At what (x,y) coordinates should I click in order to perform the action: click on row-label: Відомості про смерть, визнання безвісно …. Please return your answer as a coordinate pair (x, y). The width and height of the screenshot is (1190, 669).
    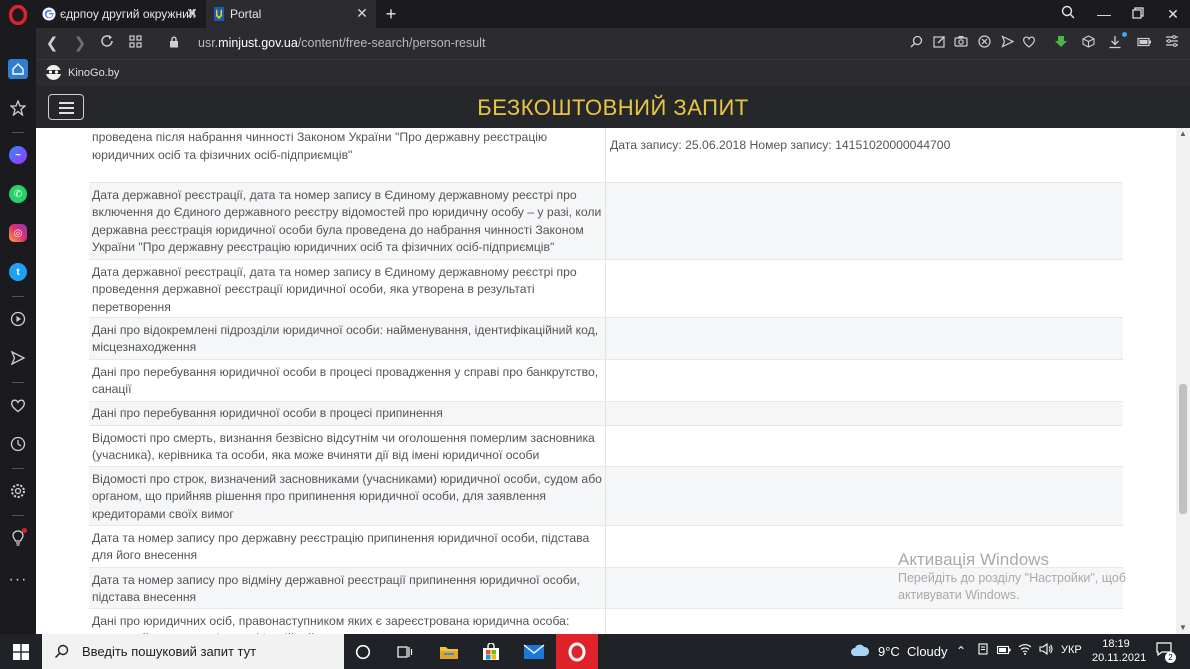
    Looking at the image, I should click on (347, 446).